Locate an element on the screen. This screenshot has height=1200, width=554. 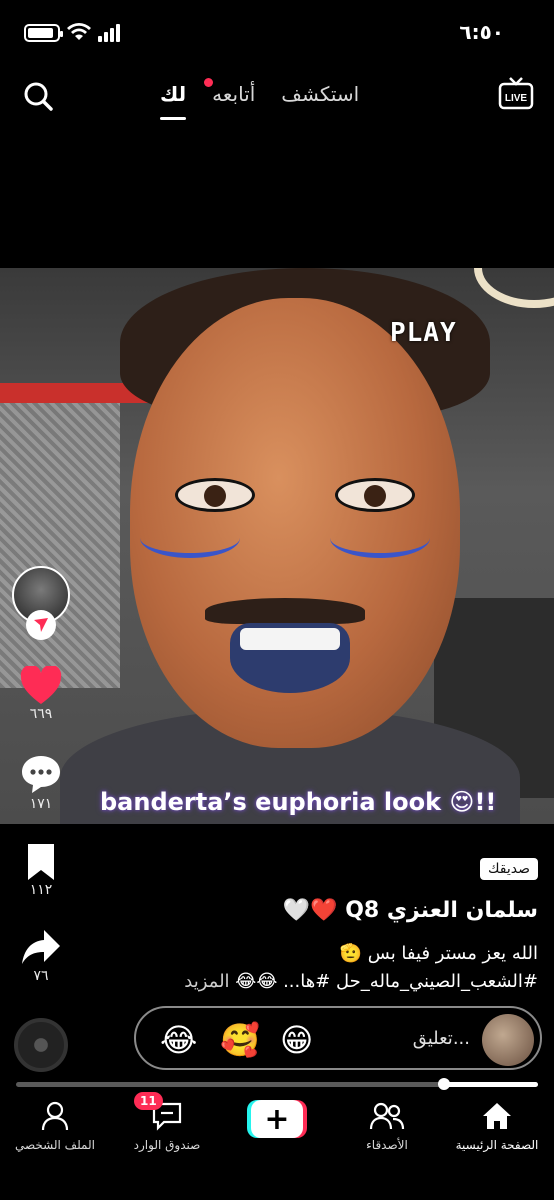
my-avatar is located at coordinates (508, 1040).